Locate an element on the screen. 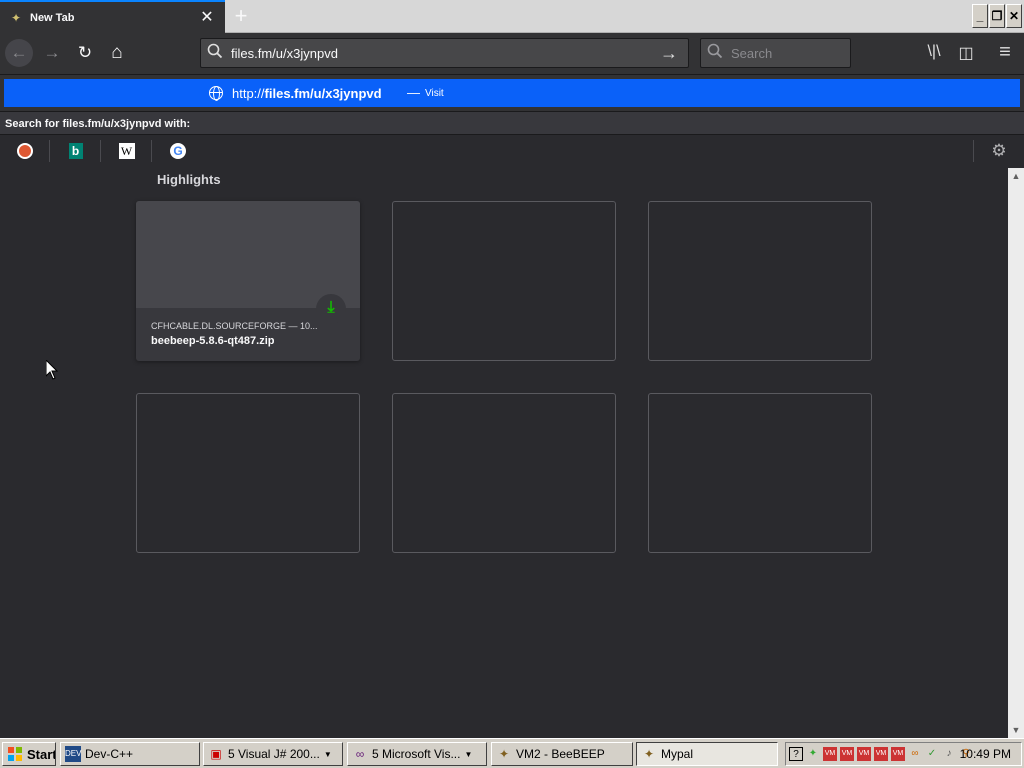 The image size is (1024, 768). window-close-button: ✕ is located at coordinates (1014, 16).